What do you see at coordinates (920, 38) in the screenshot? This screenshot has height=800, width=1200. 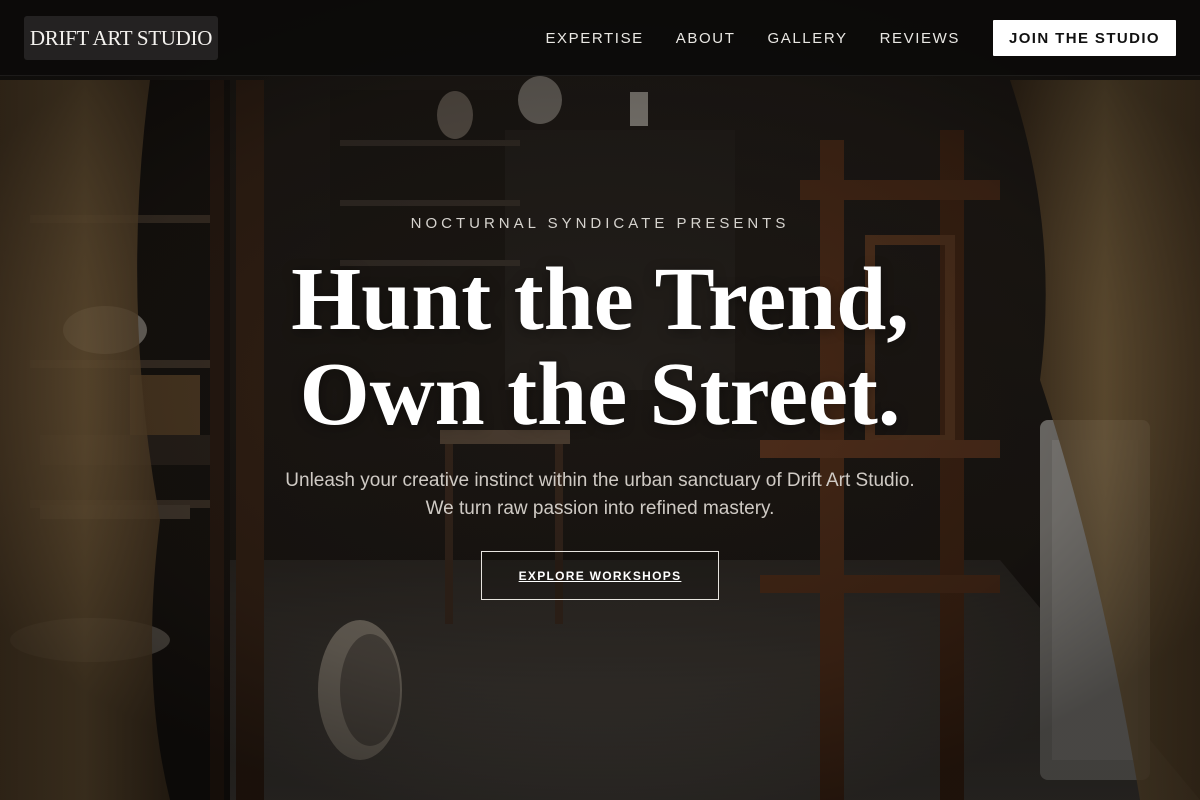 I see `nav-link-reviews: REVIEWS` at bounding box center [920, 38].